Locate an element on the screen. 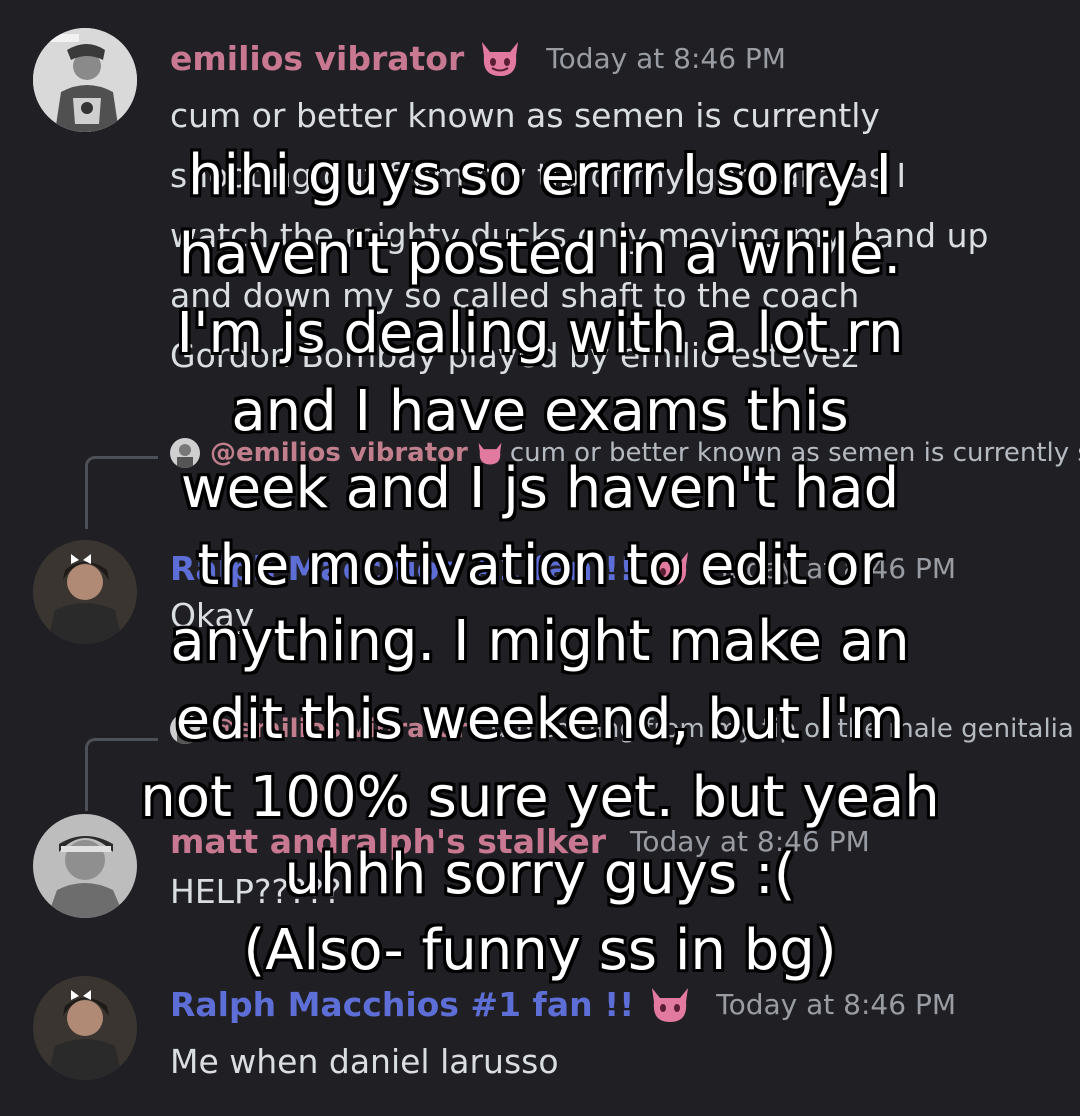 This screenshot has height=1116, width=1080. message-line: Okay is located at coordinates (212, 615).